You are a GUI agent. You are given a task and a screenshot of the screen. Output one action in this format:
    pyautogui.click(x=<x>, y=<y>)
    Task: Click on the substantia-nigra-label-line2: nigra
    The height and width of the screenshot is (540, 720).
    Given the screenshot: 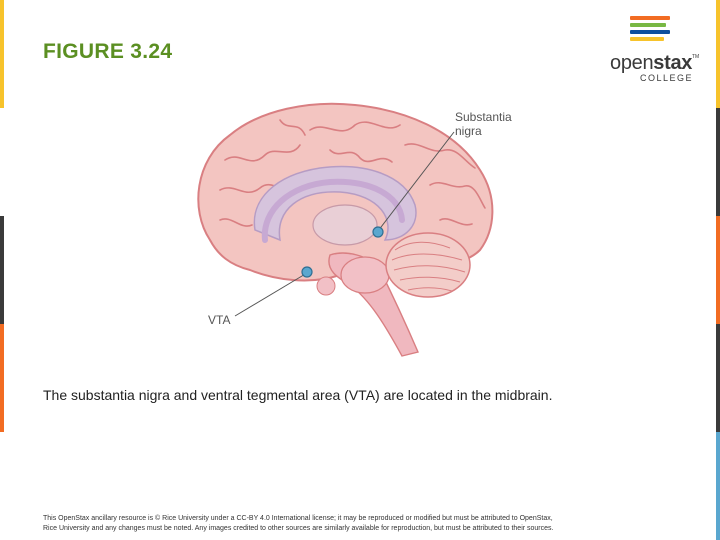 What is the action you would take?
    pyautogui.click(x=468, y=131)
    